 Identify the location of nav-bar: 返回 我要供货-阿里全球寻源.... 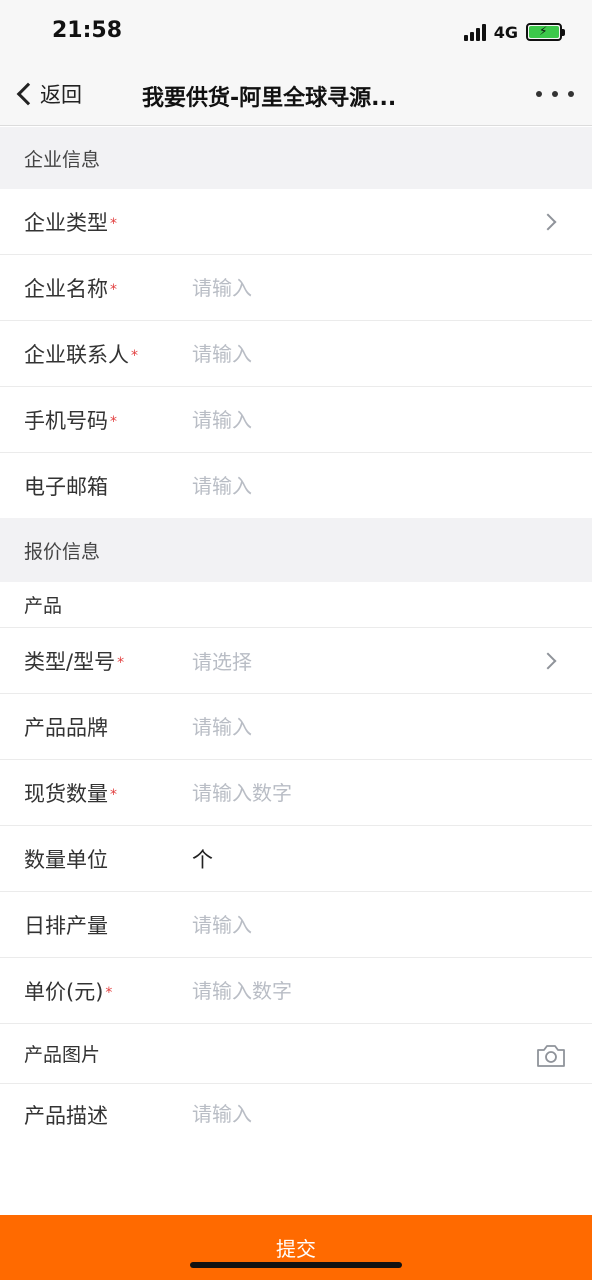
(296, 94).